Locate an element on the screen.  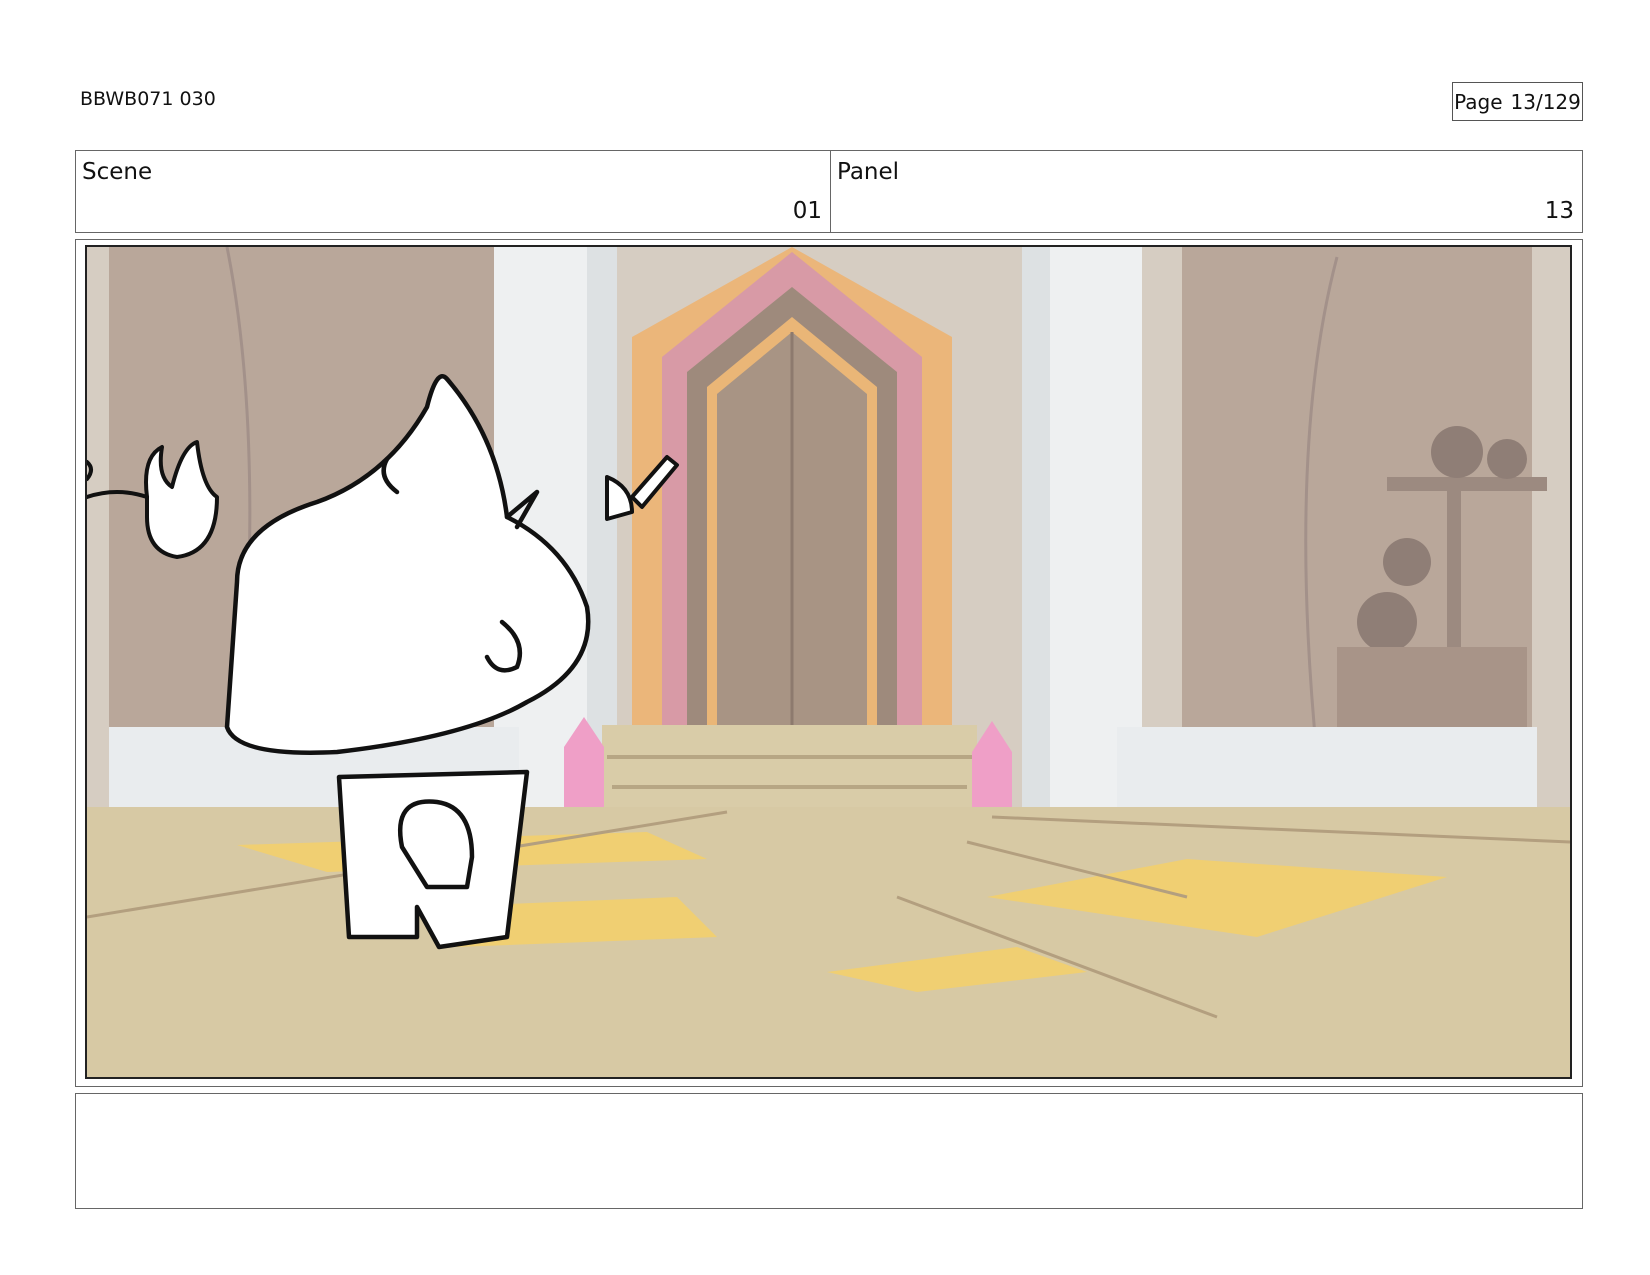
page-indicator: Page 13/129 is located at coordinates (1517, 101).